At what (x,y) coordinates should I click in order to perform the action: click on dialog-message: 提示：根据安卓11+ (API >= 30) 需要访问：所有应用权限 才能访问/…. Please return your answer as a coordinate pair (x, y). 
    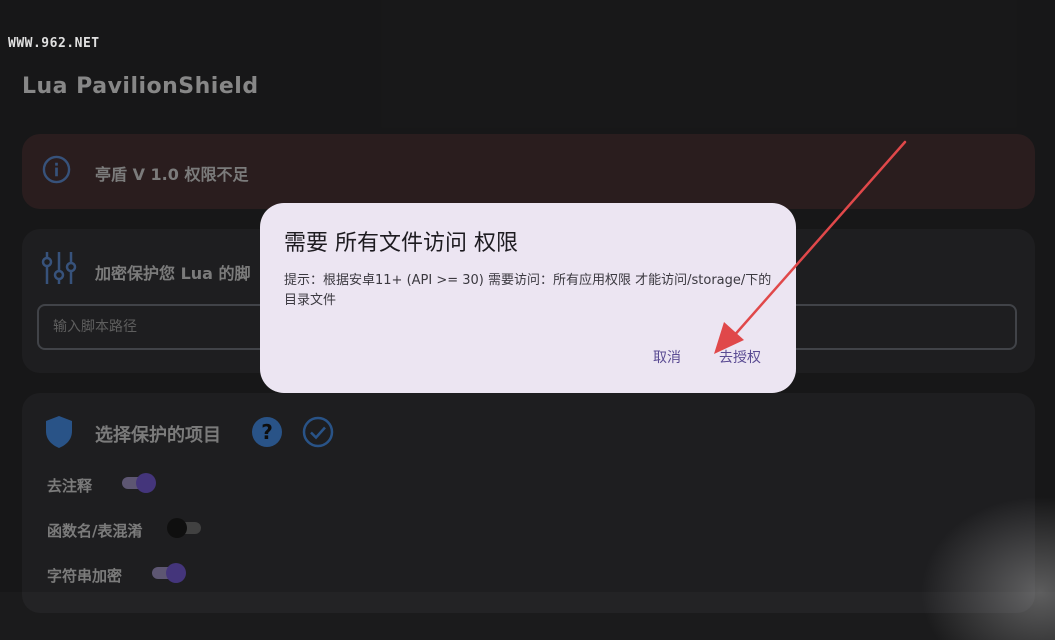
    Looking at the image, I should click on (528, 290).